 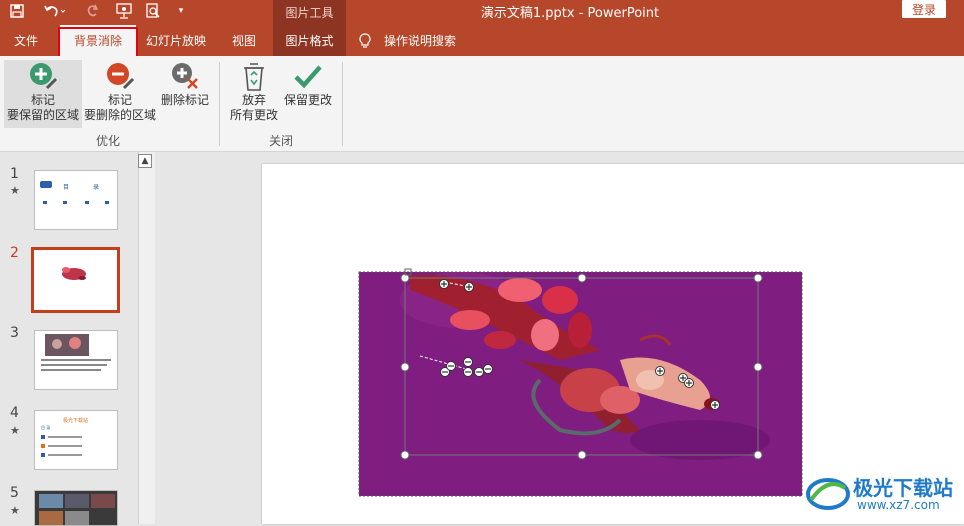 What do you see at coordinates (828, 494) in the screenshot?
I see `aurora-logo-icon` at bounding box center [828, 494].